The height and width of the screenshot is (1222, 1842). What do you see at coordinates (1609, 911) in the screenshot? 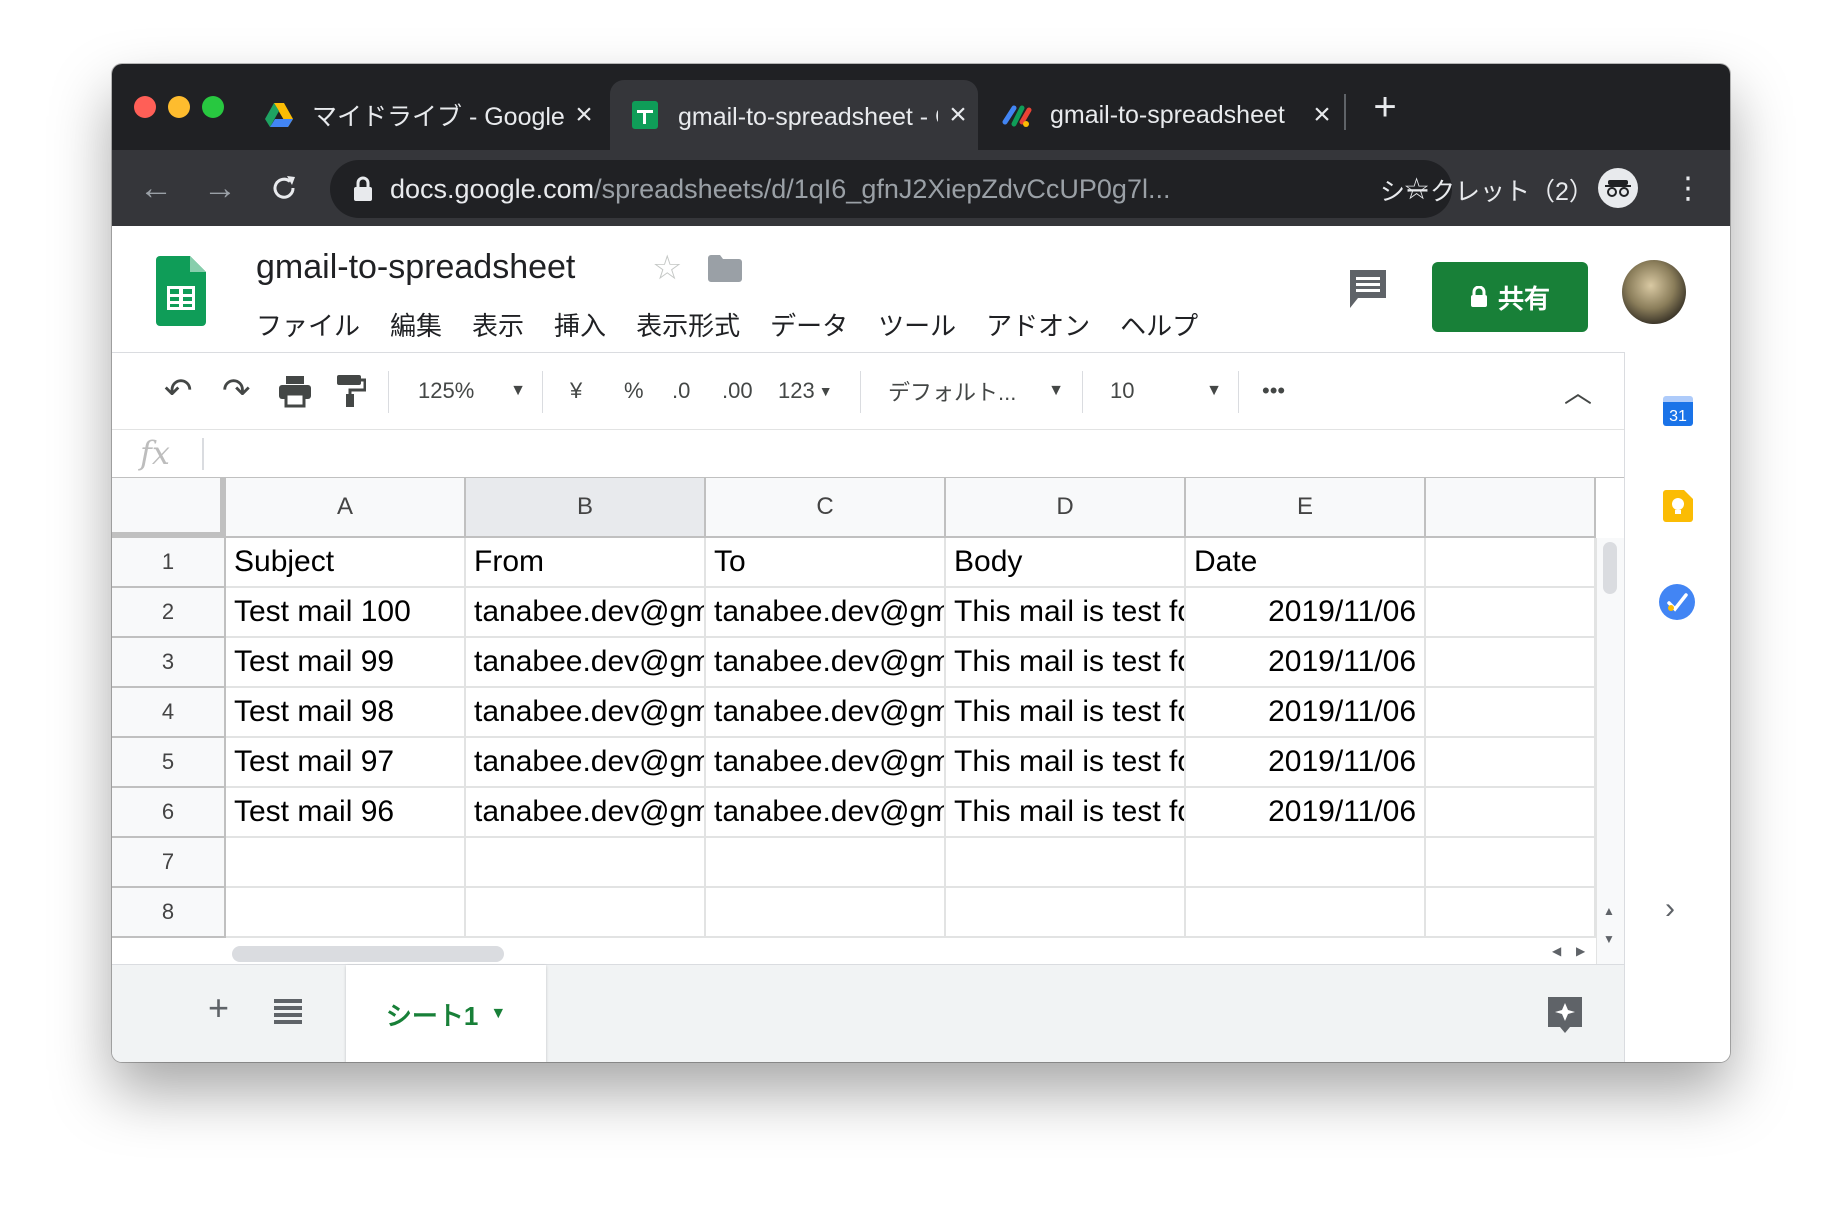
I see `scroll-up-icon: ▲` at bounding box center [1609, 911].